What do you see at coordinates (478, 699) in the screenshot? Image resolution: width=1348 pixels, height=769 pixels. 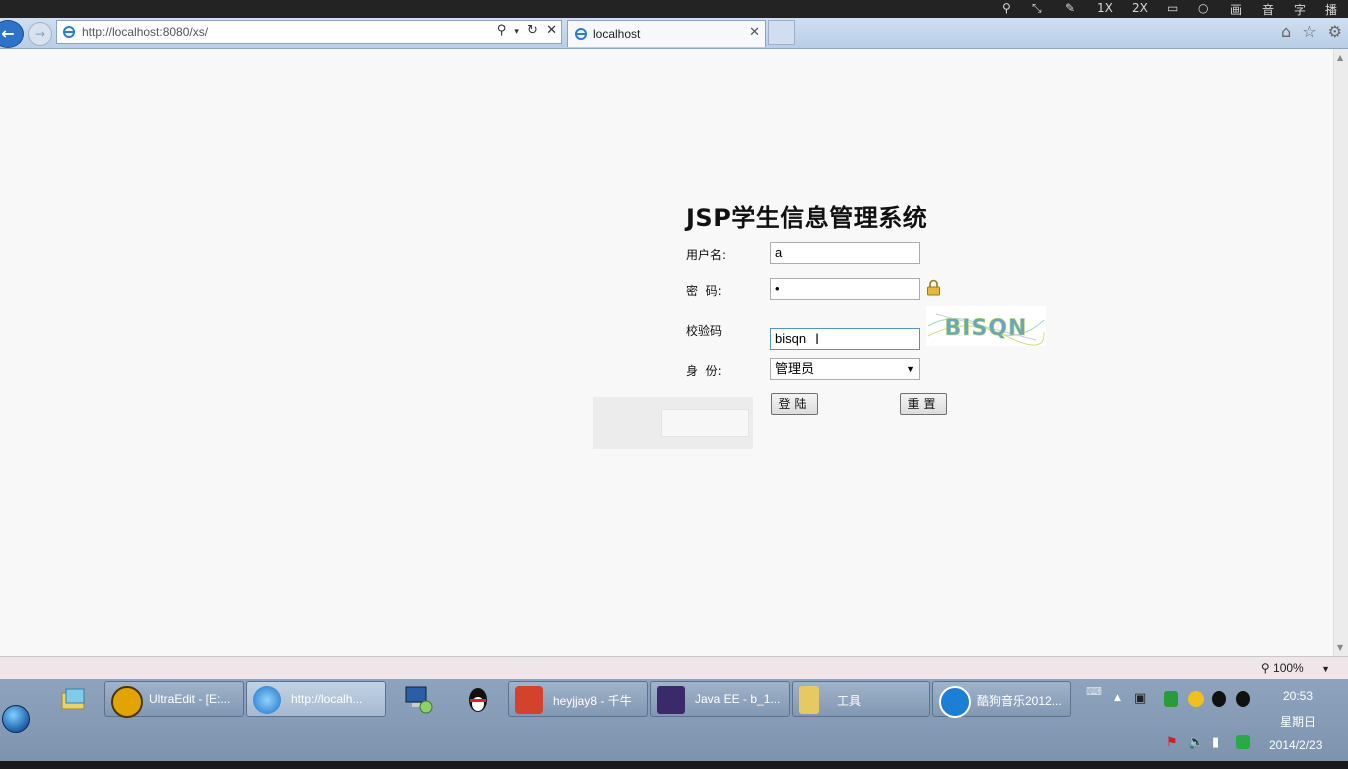 I see `qq-icon` at bounding box center [478, 699].